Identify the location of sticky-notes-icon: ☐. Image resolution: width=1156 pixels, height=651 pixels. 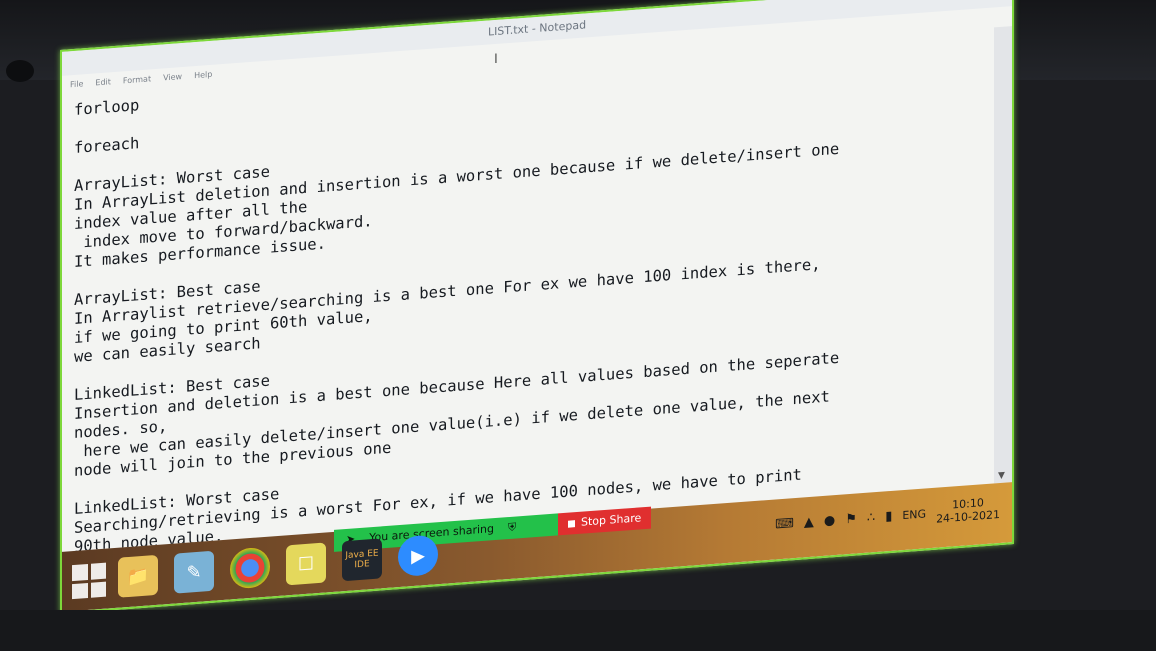
(306, 564).